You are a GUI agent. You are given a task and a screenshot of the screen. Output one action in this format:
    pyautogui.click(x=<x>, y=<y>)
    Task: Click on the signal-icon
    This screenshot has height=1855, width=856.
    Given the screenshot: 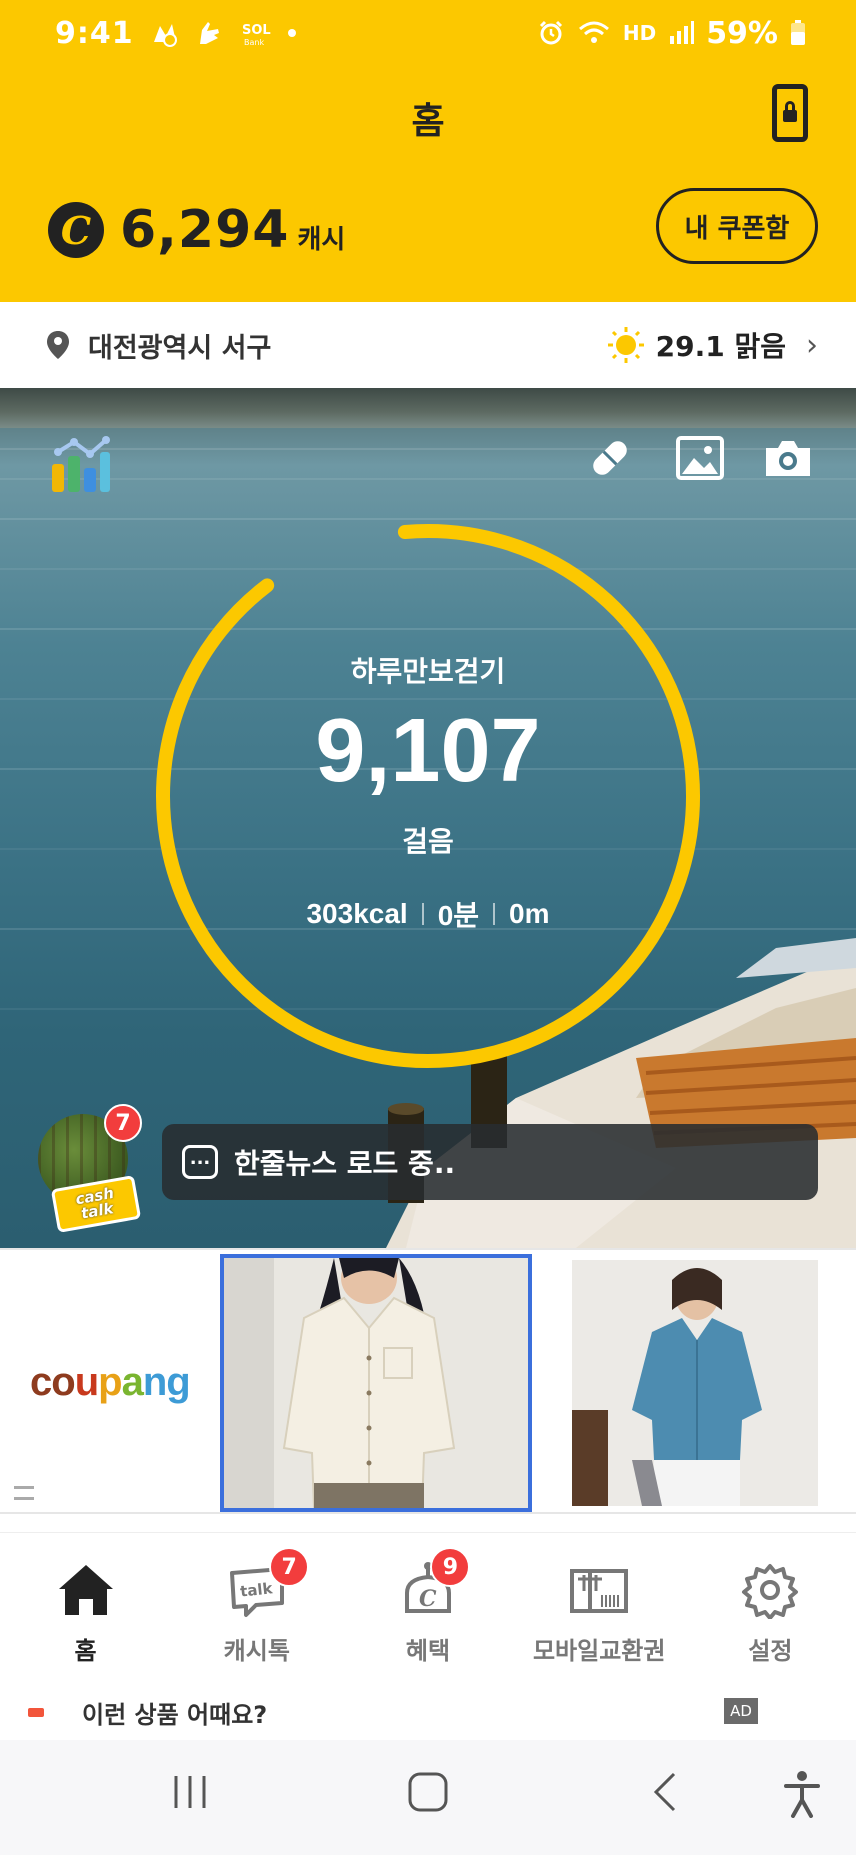 What is the action you would take?
    pyautogui.click(x=682, y=32)
    